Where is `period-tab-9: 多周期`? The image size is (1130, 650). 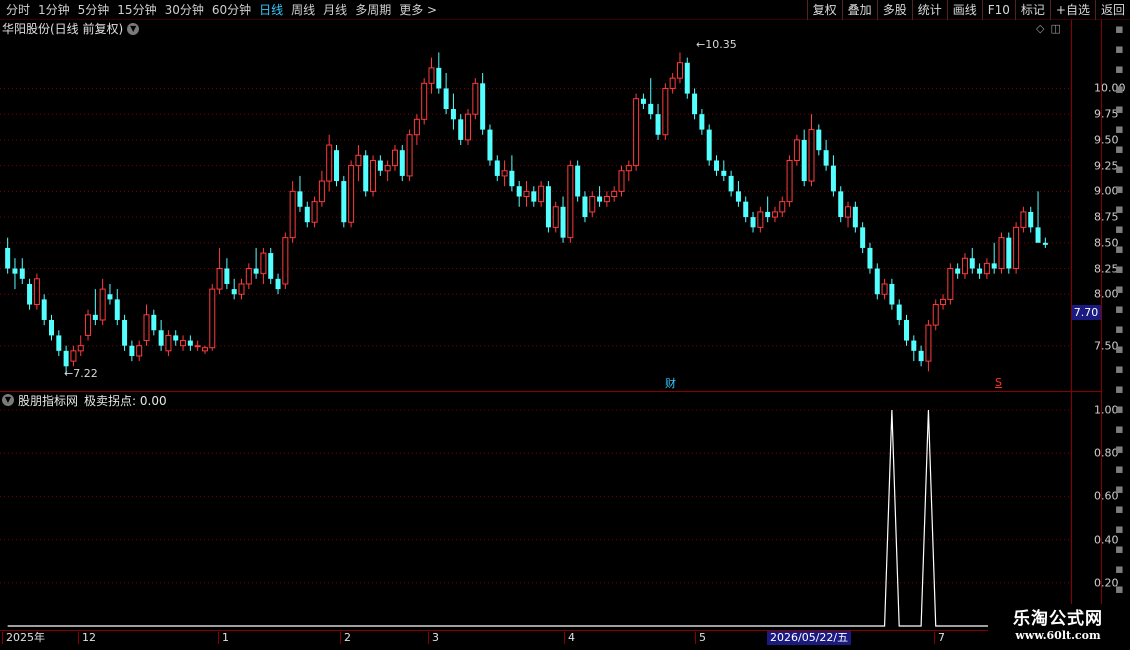
period-tab-9: 多周期 is located at coordinates (373, 10).